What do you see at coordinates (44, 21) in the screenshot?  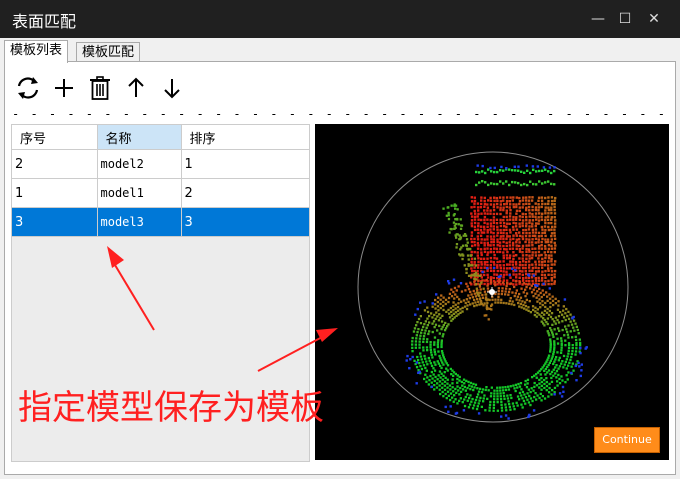 I see `window-title: 表面匹配` at bounding box center [44, 21].